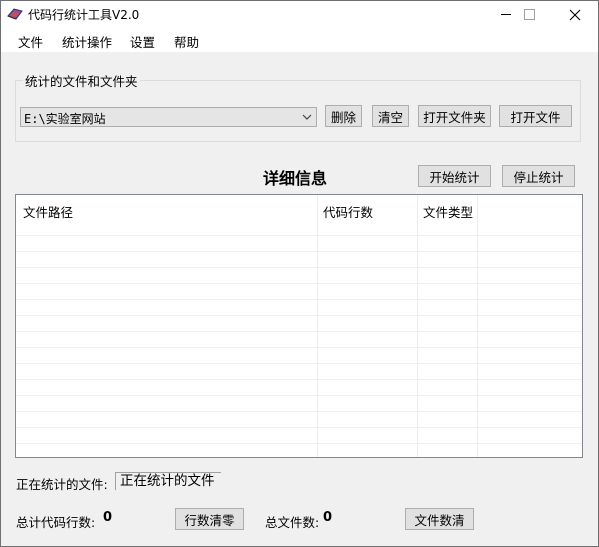  Describe the element at coordinates (299, 40) in the screenshot. I see `menu-bar: 文件 统计操作 设置 帮助` at that location.